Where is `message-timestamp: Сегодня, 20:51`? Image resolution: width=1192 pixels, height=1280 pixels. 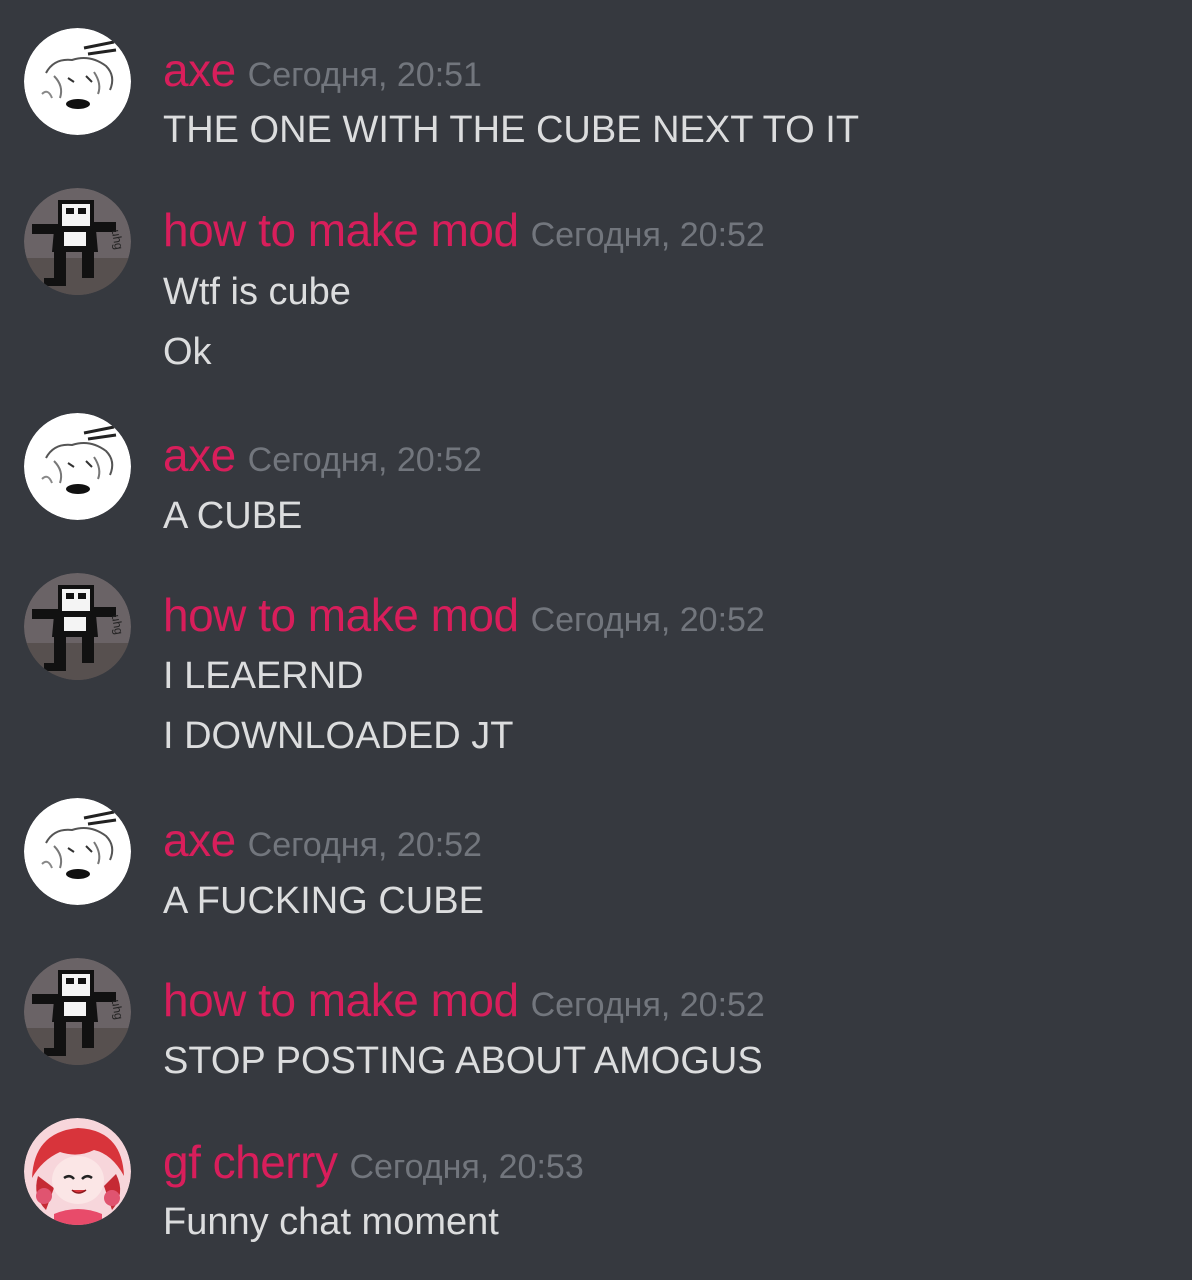
message-timestamp: Сегодня, 20:51 is located at coordinates (364, 75).